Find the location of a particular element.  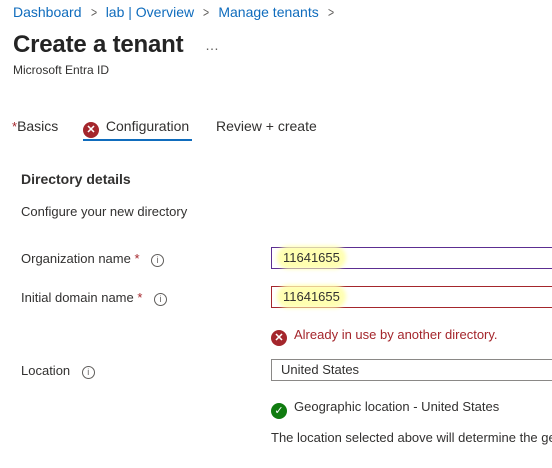

breadcrumb-manage-tenants: Manage tenants is located at coordinates (268, 12).